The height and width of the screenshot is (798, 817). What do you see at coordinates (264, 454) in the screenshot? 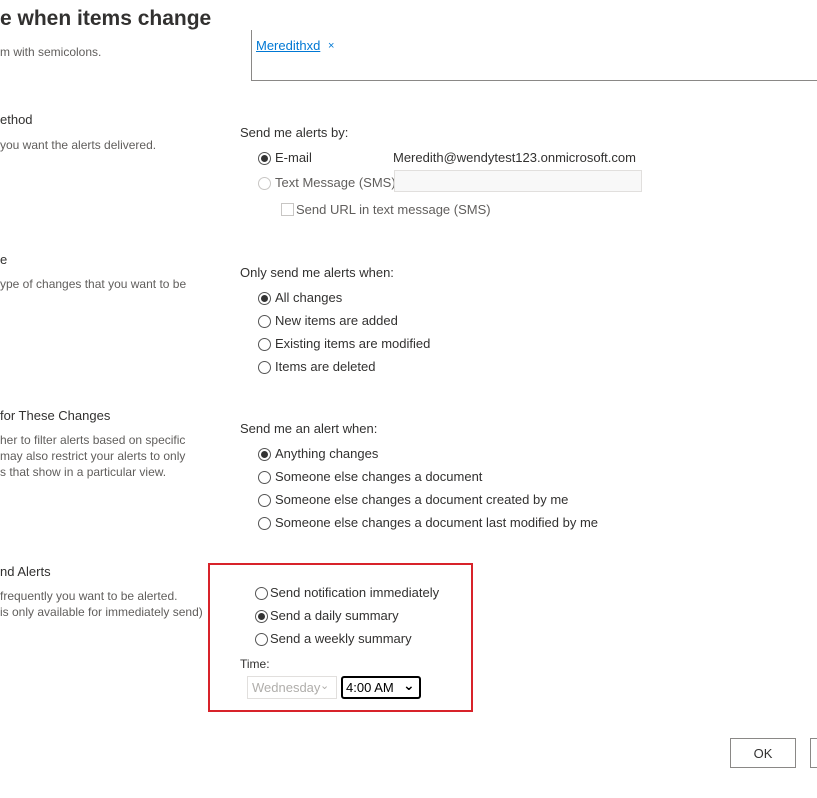
I see `anything-changes-radio` at bounding box center [264, 454].